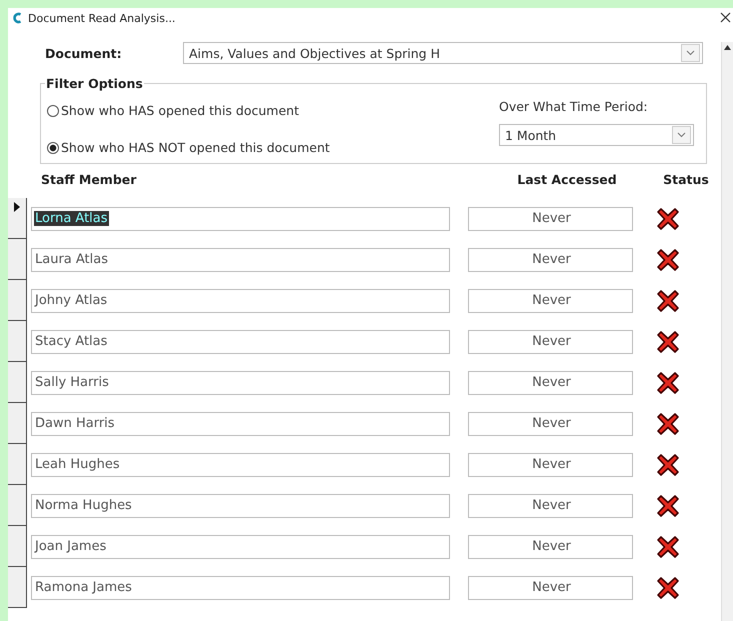  Describe the element at coordinates (240, 464) in the screenshot. I see `staff-name-field: Leah Hughes` at that location.